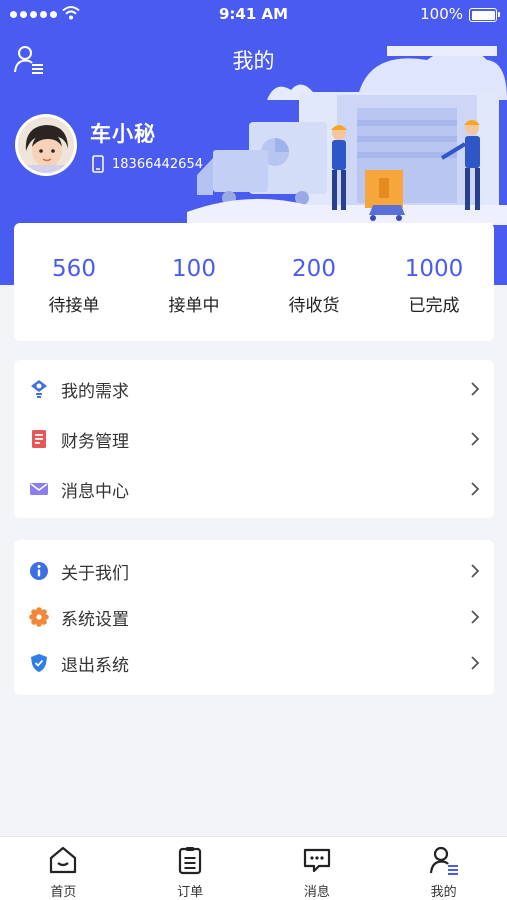 This screenshot has height=900, width=507. What do you see at coordinates (314, 306) in the screenshot?
I see `stat-label: 待收货` at bounding box center [314, 306].